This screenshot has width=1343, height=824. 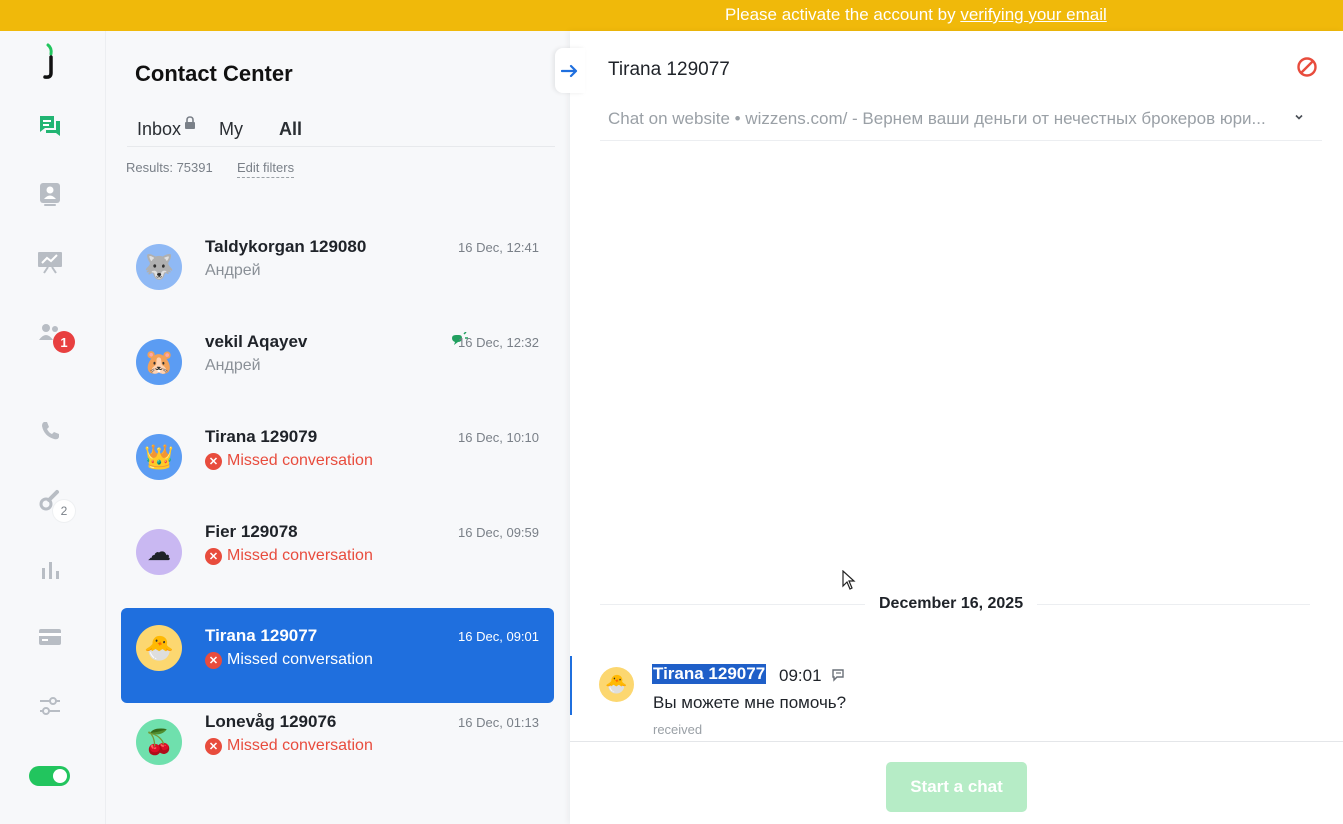 I want to click on conversation-name: Taldykorgan 129080, so click(x=286, y=246).